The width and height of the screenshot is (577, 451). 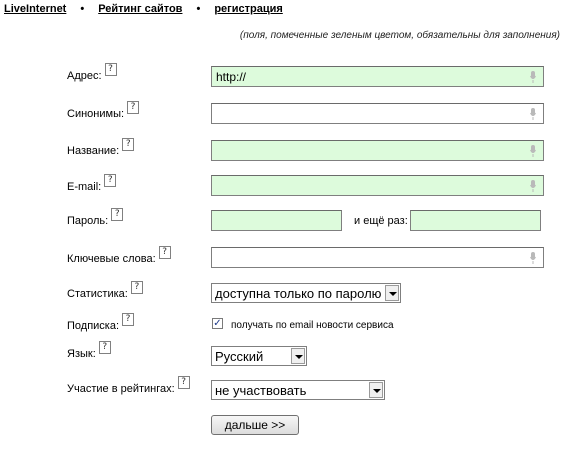 What do you see at coordinates (377, 113) in the screenshot?
I see `synonyms-input` at bounding box center [377, 113].